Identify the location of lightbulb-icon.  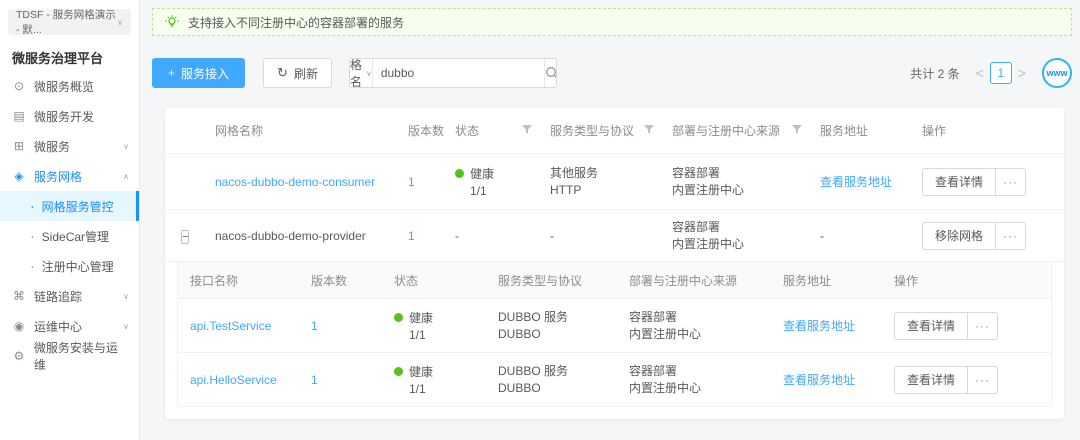
(172, 21).